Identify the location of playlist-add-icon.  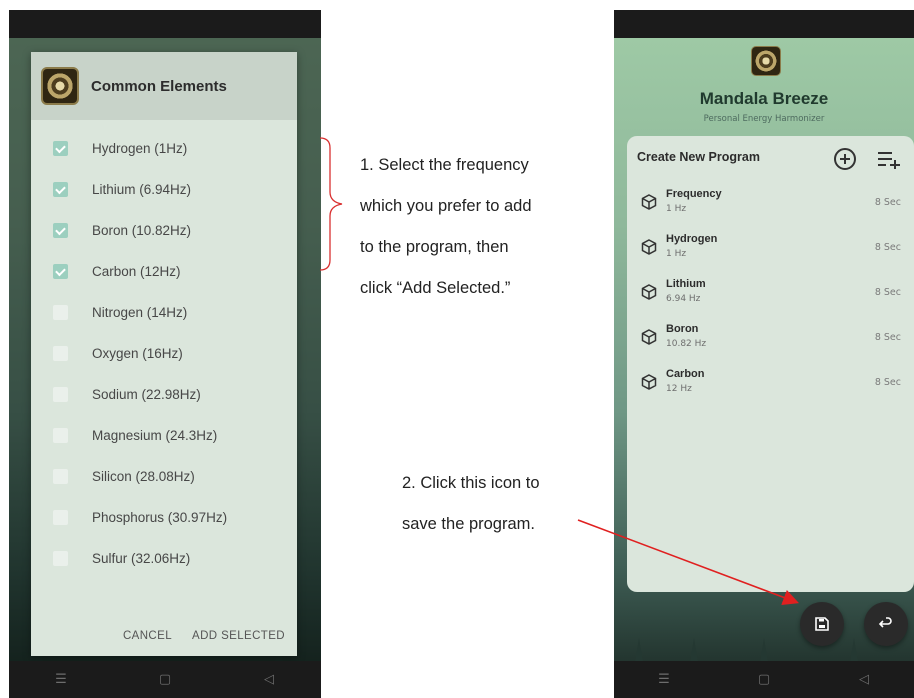
(889, 159).